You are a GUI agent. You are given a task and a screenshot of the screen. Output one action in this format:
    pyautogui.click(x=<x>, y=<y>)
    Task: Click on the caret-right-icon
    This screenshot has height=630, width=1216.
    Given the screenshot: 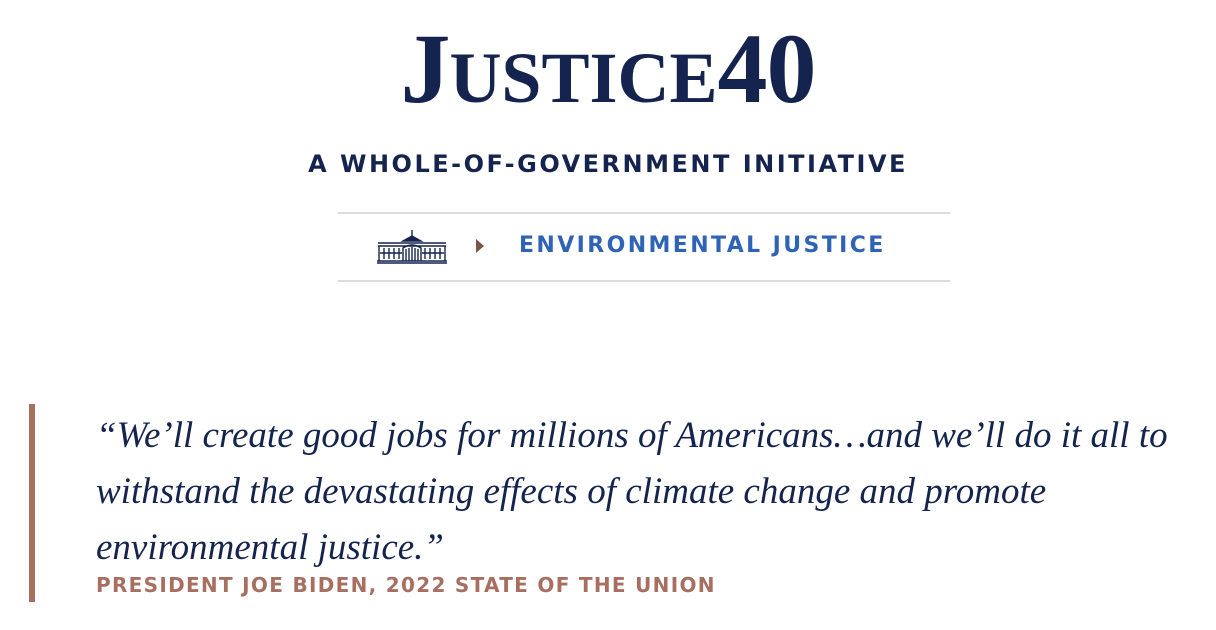 What is the action you would take?
    pyautogui.click(x=480, y=246)
    